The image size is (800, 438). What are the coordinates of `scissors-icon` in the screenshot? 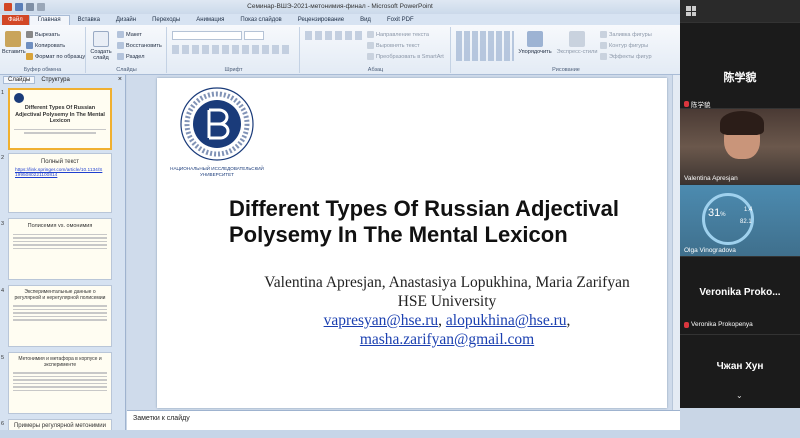 It's located at (29, 34).